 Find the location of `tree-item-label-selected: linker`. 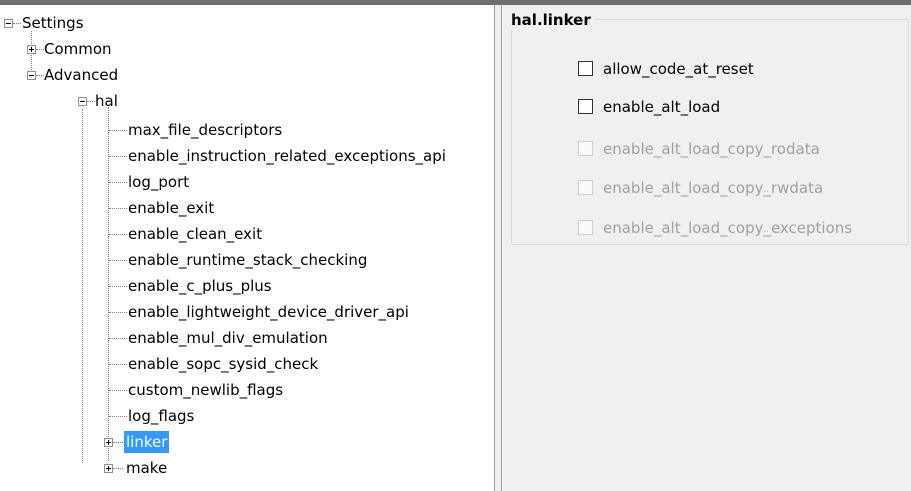

tree-item-label-selected: linker is located at coordinates (147, 442).